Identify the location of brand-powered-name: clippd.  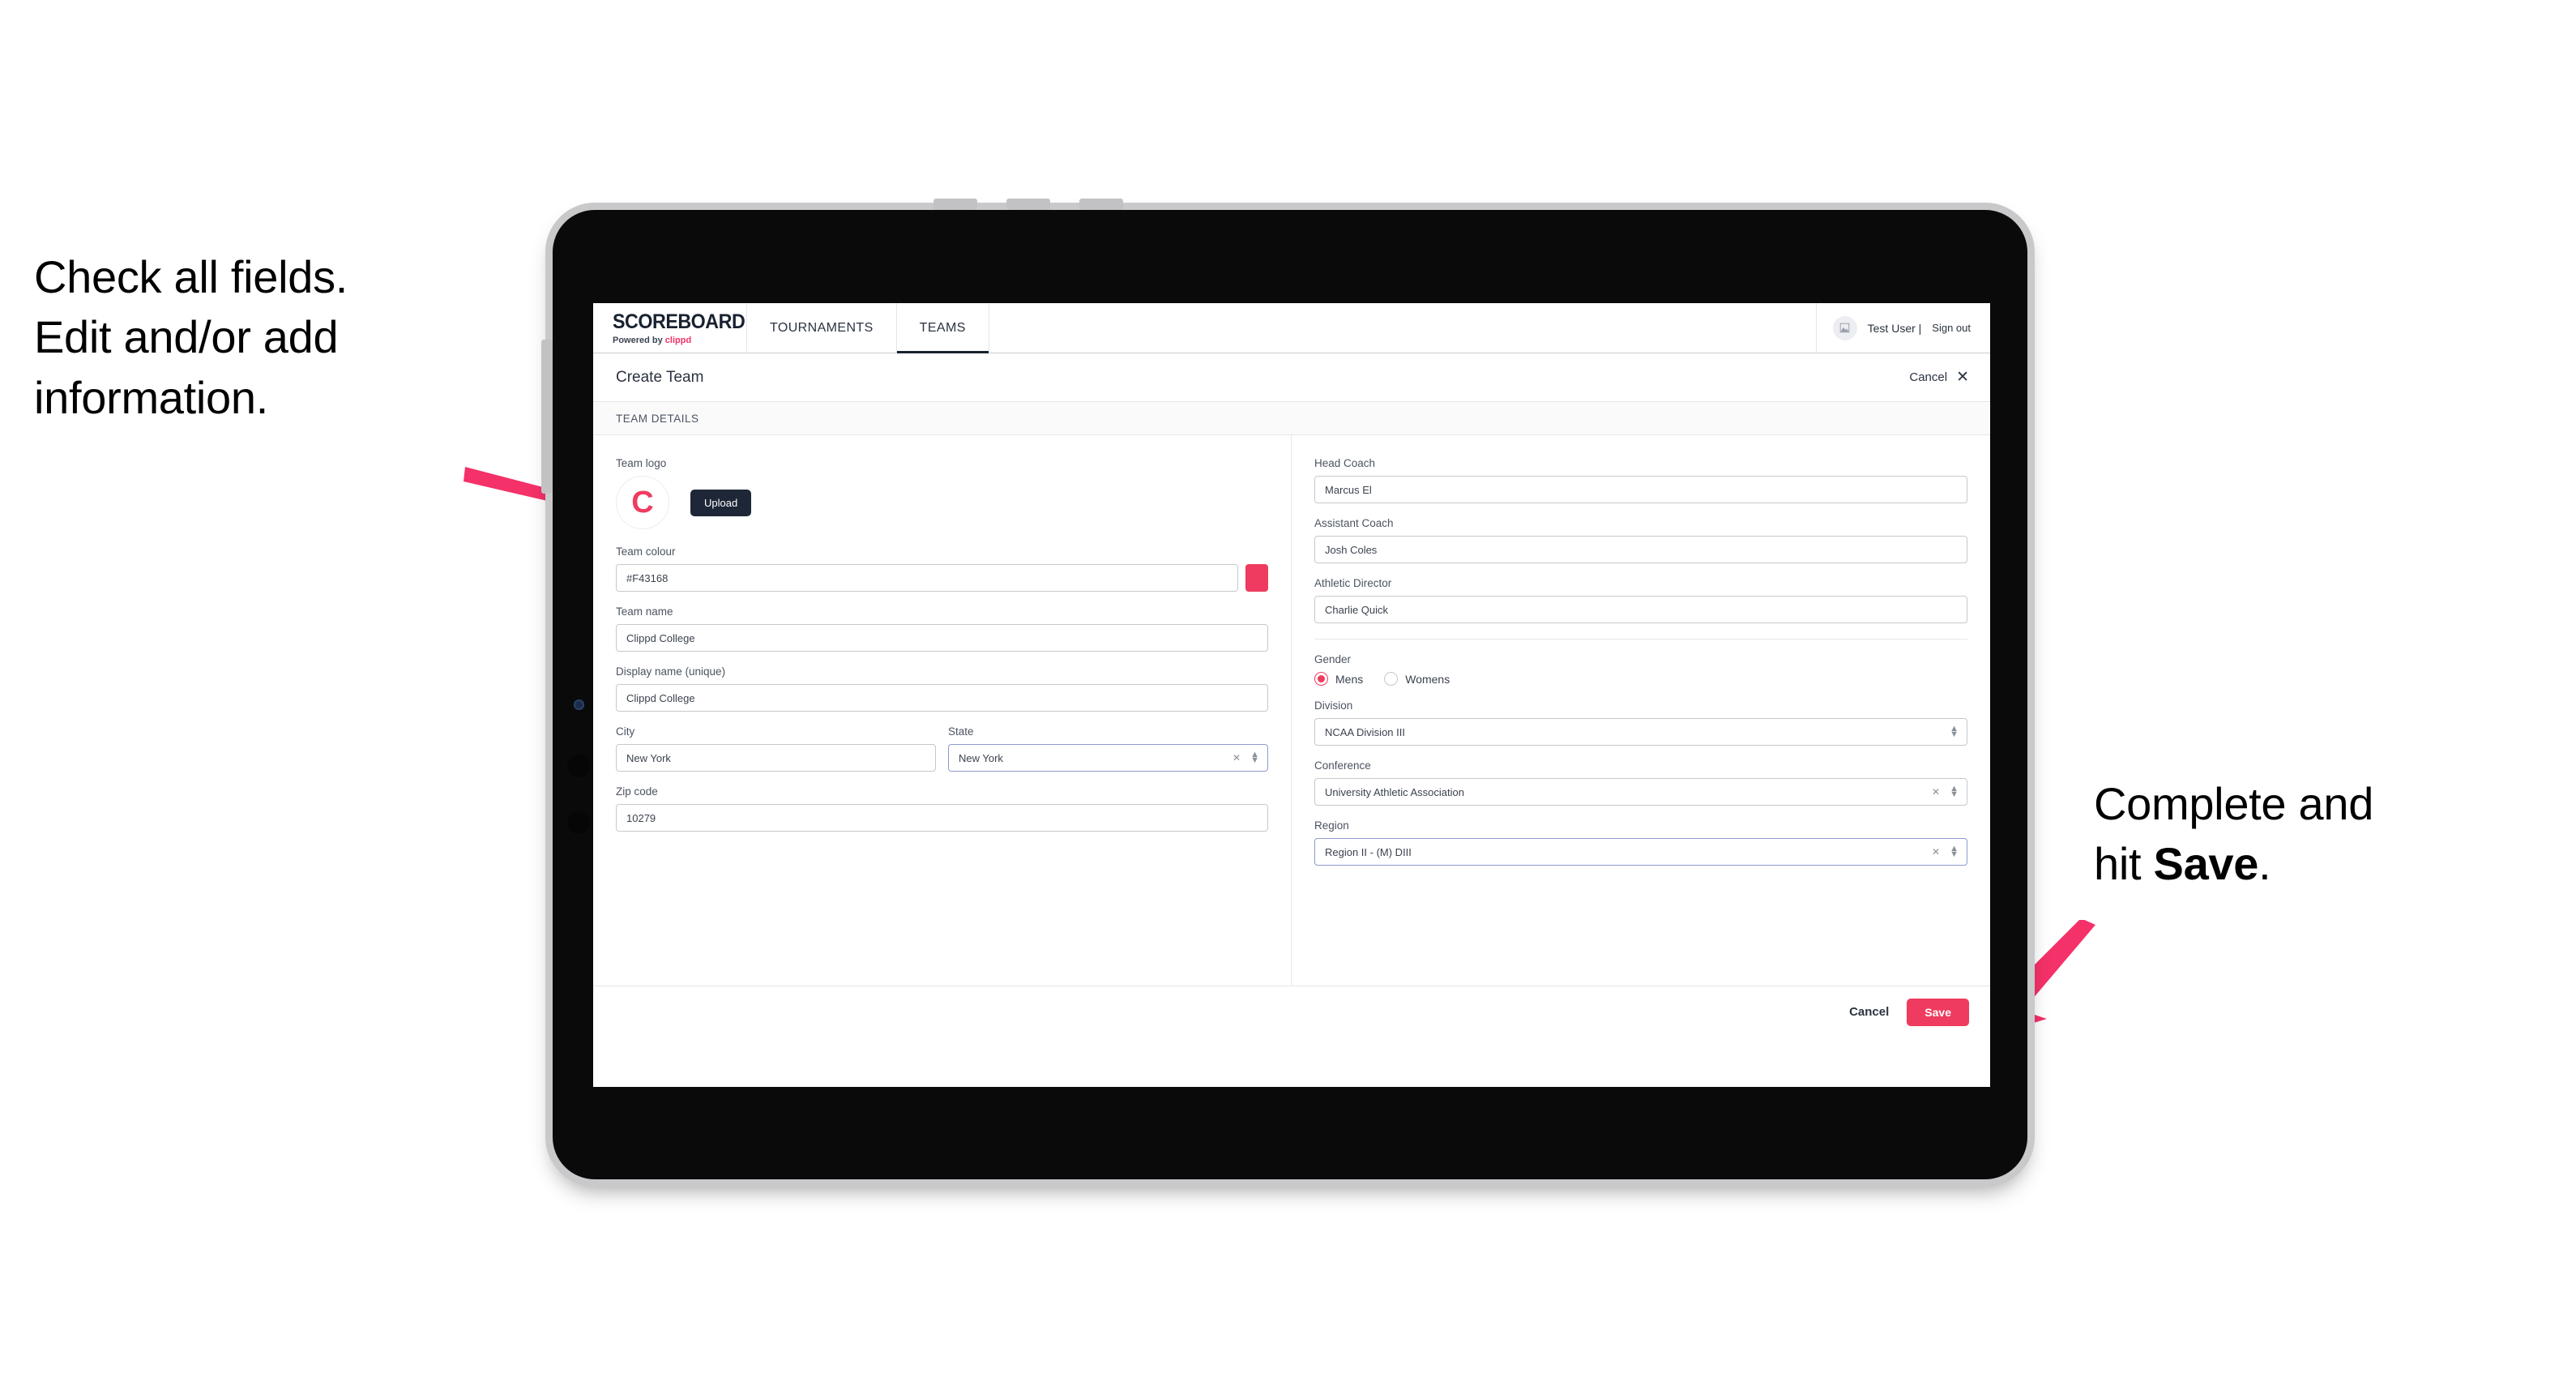
(678, 340).